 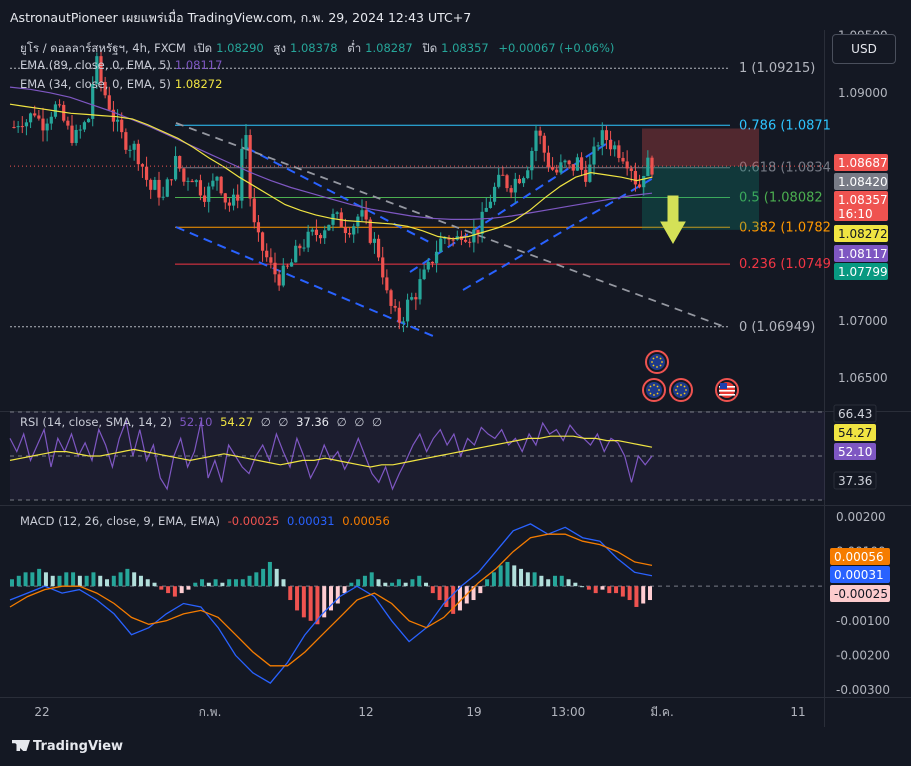 I want to click on price-label-text: 1.08117, so click(x=863, y=254).